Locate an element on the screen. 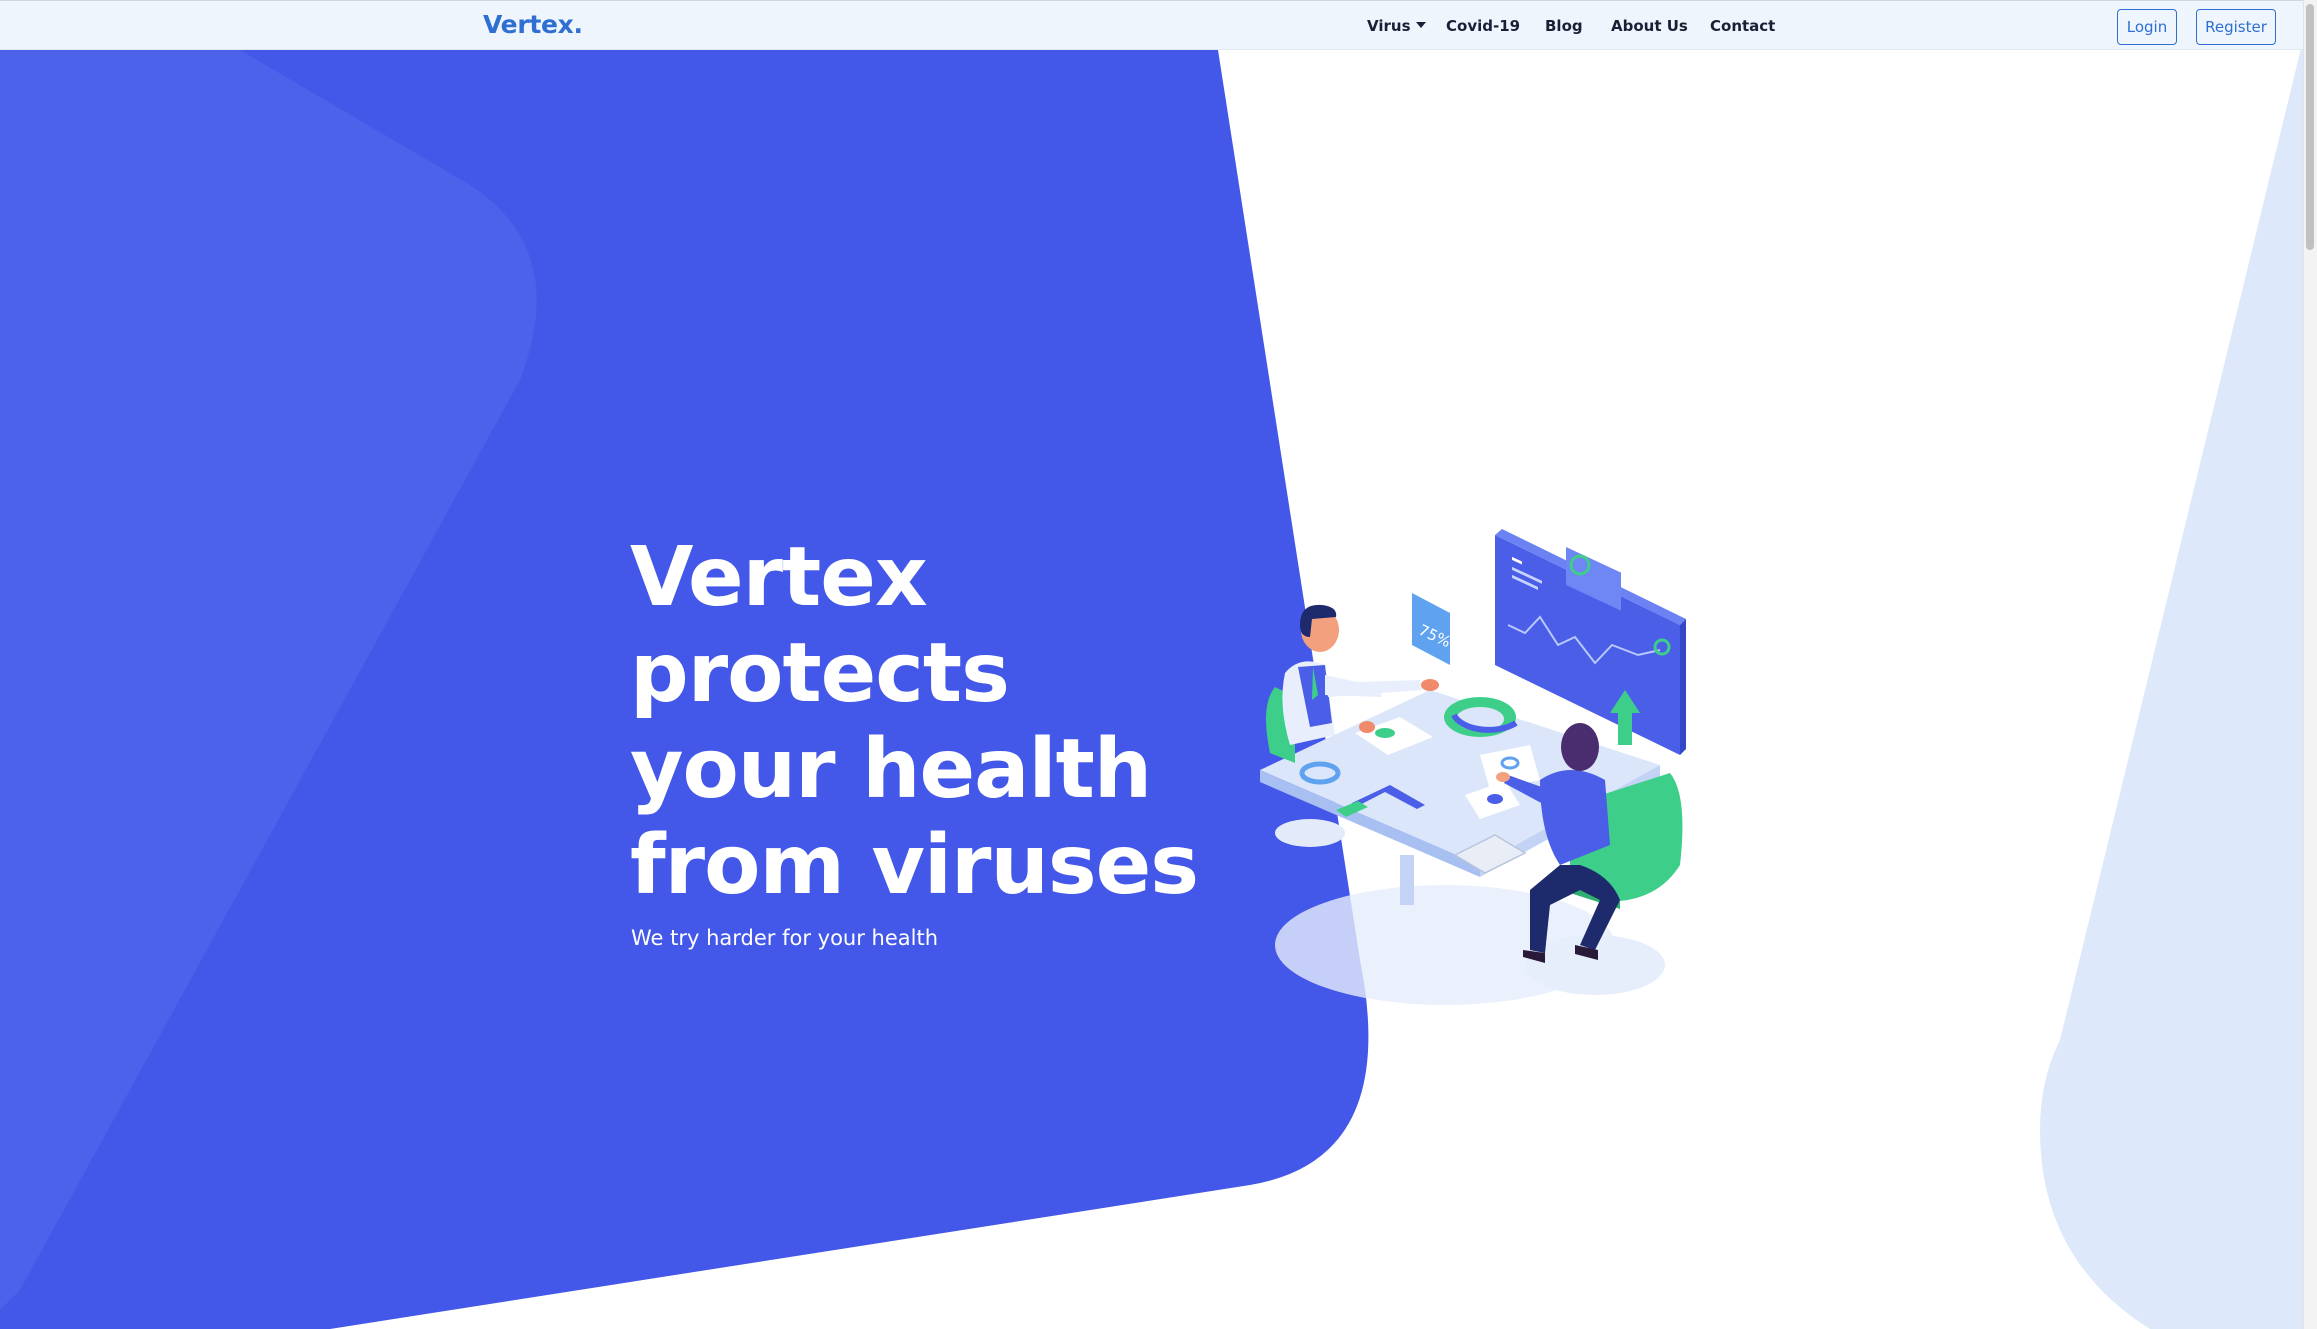 The image size is (2317, 1329). nav-item-covid-19: Covid-19 is located at coordinates (1483, 26).